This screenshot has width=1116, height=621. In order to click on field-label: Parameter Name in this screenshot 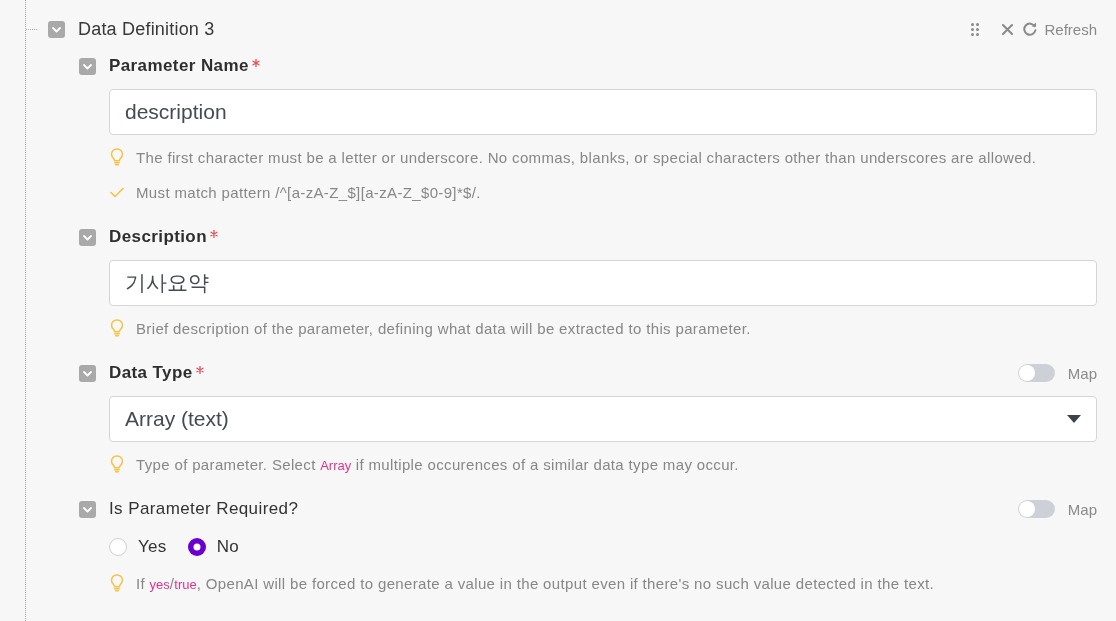, I will do `click(179, 66)`.